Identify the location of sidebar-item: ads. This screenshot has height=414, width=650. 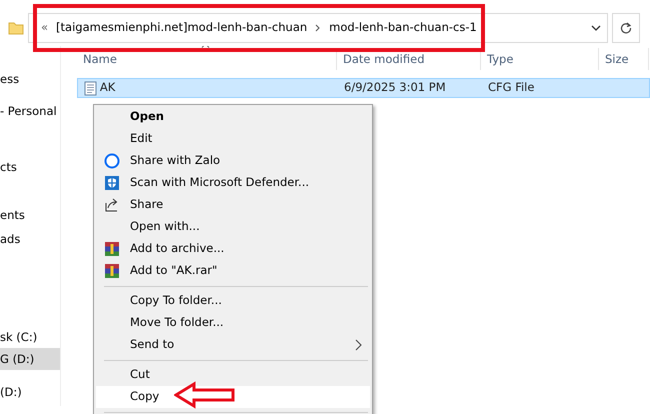
(30, 239).